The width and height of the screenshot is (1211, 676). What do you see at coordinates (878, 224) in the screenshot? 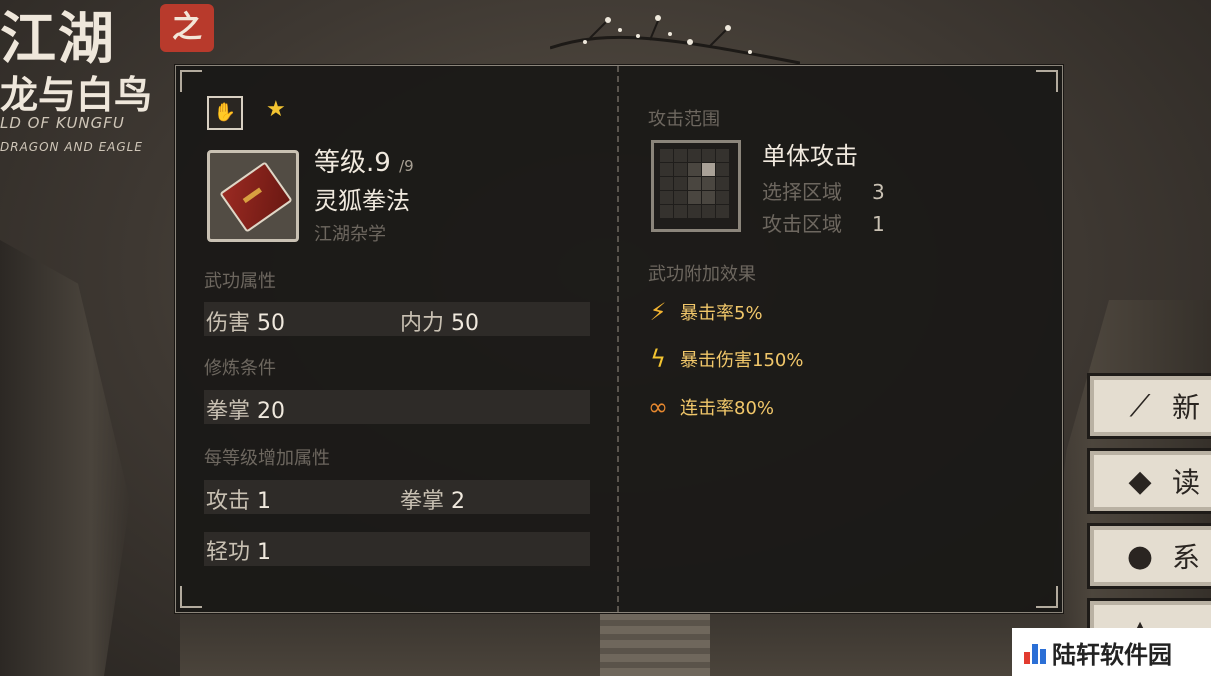
I see `attack-area-value: 1` at bounding box center [878, 224].